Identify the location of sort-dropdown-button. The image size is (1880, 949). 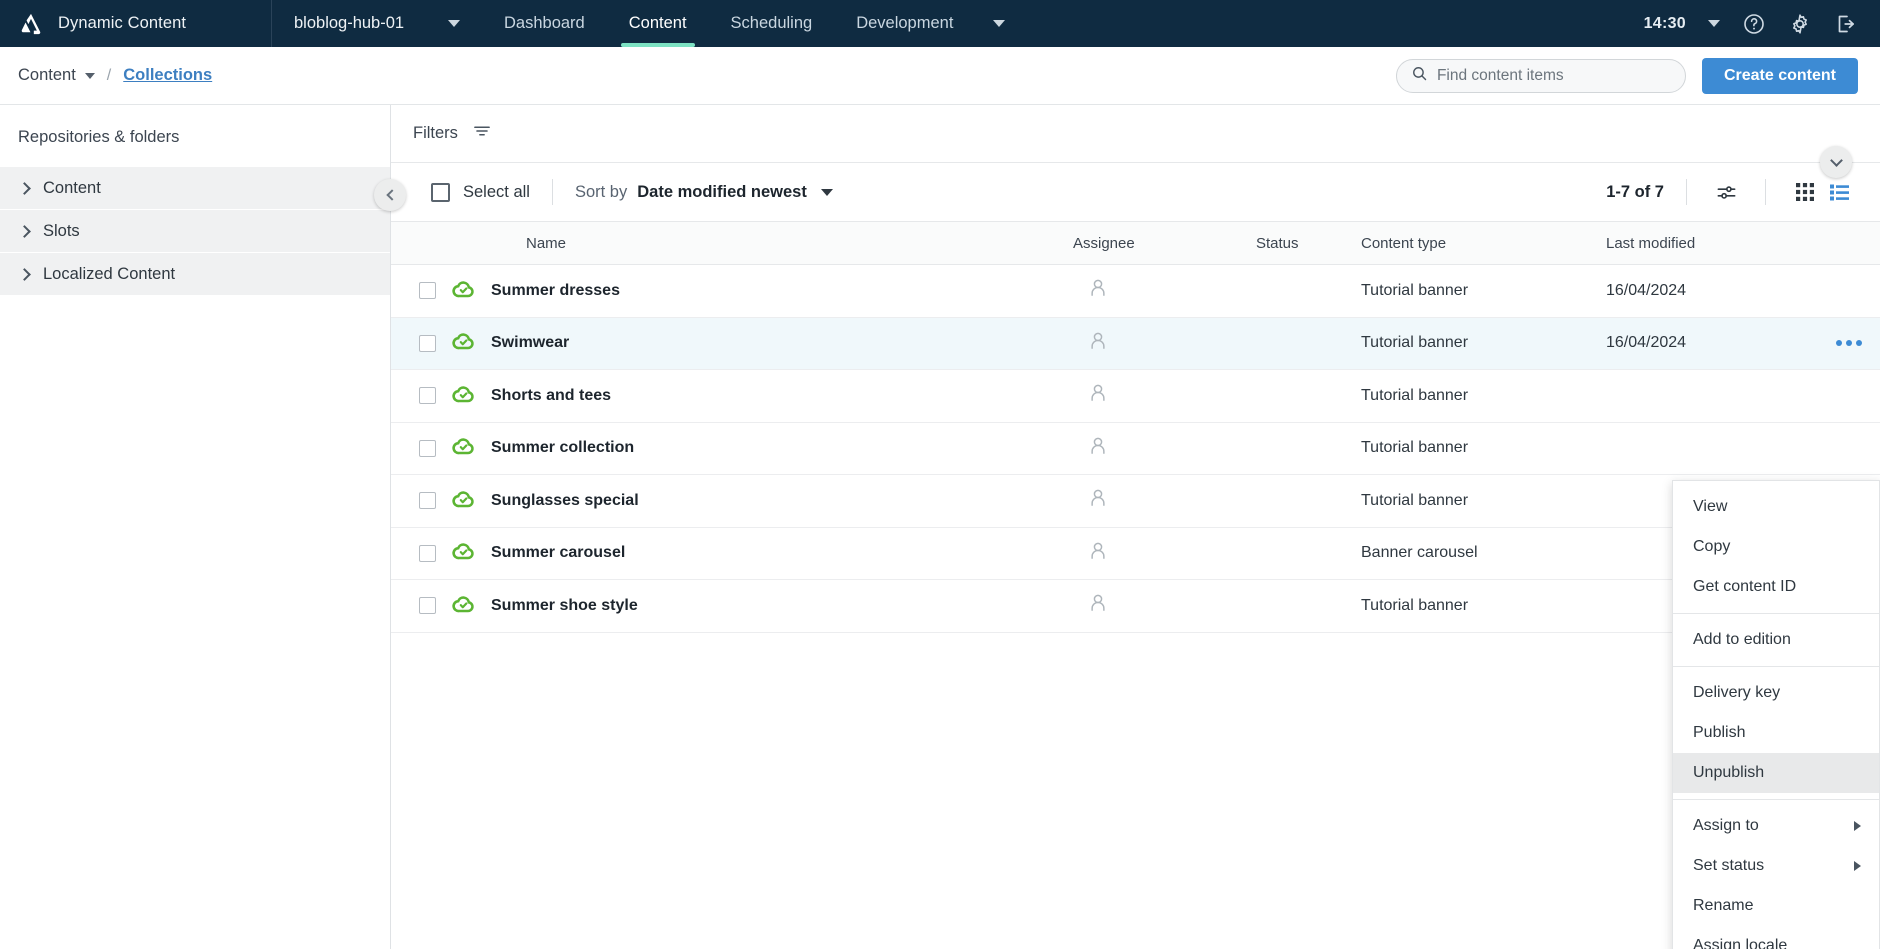
(826, 192).